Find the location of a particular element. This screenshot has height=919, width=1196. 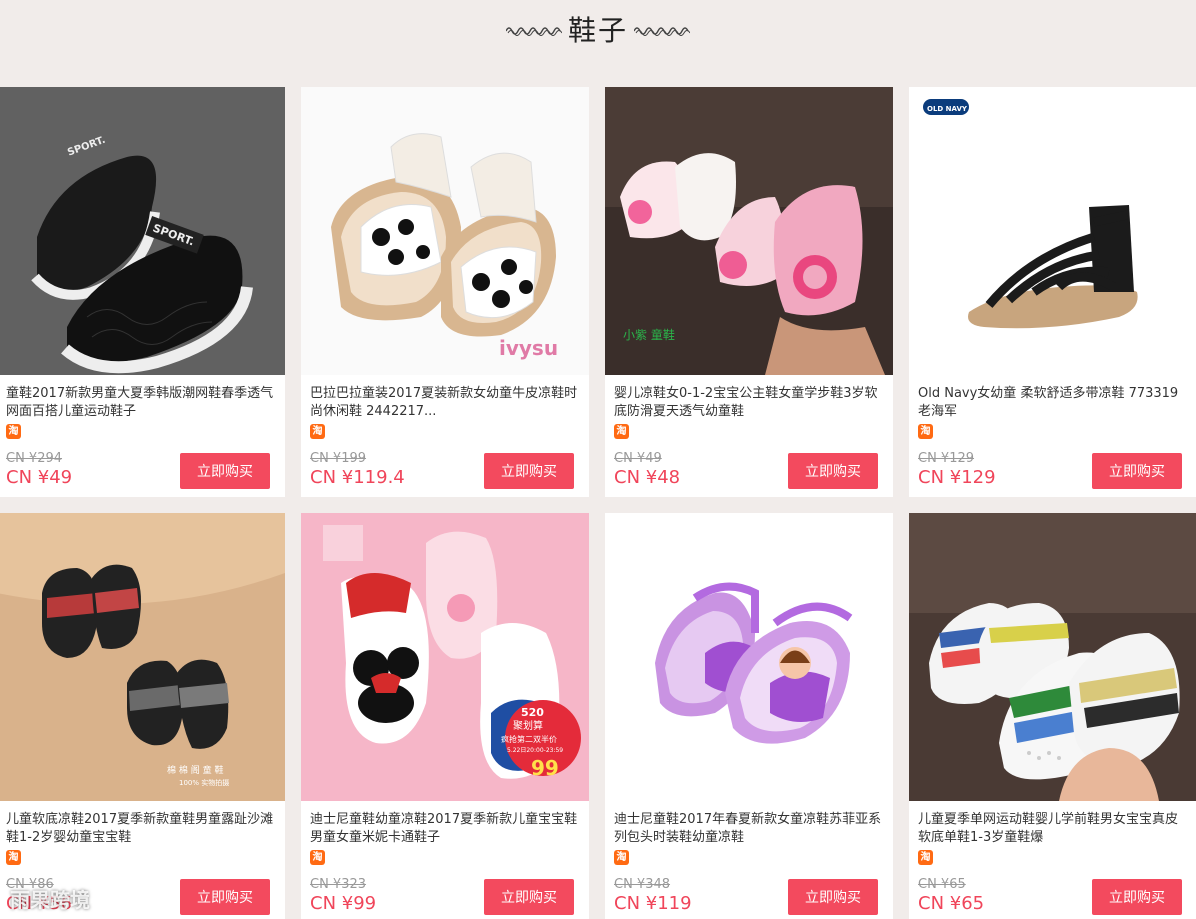

svg-text: 棉 棉 阁 童 鞋 is located at coordinates (195, 770).